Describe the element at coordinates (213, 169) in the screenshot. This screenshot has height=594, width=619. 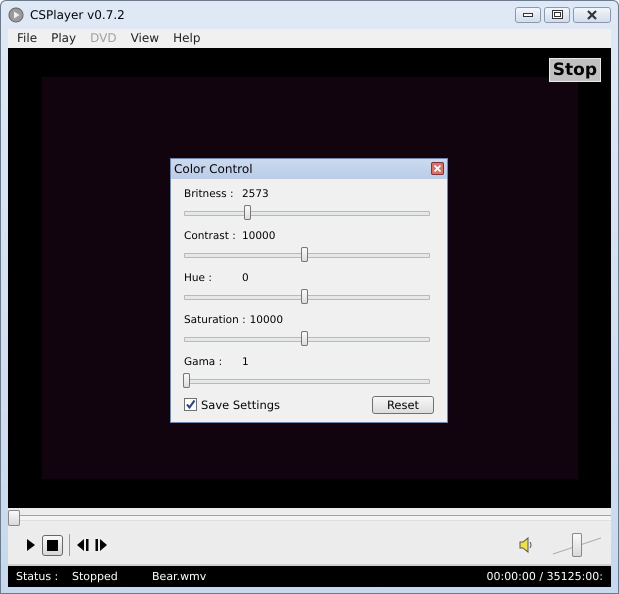
I see `dialog-title: Color Control` at that location.